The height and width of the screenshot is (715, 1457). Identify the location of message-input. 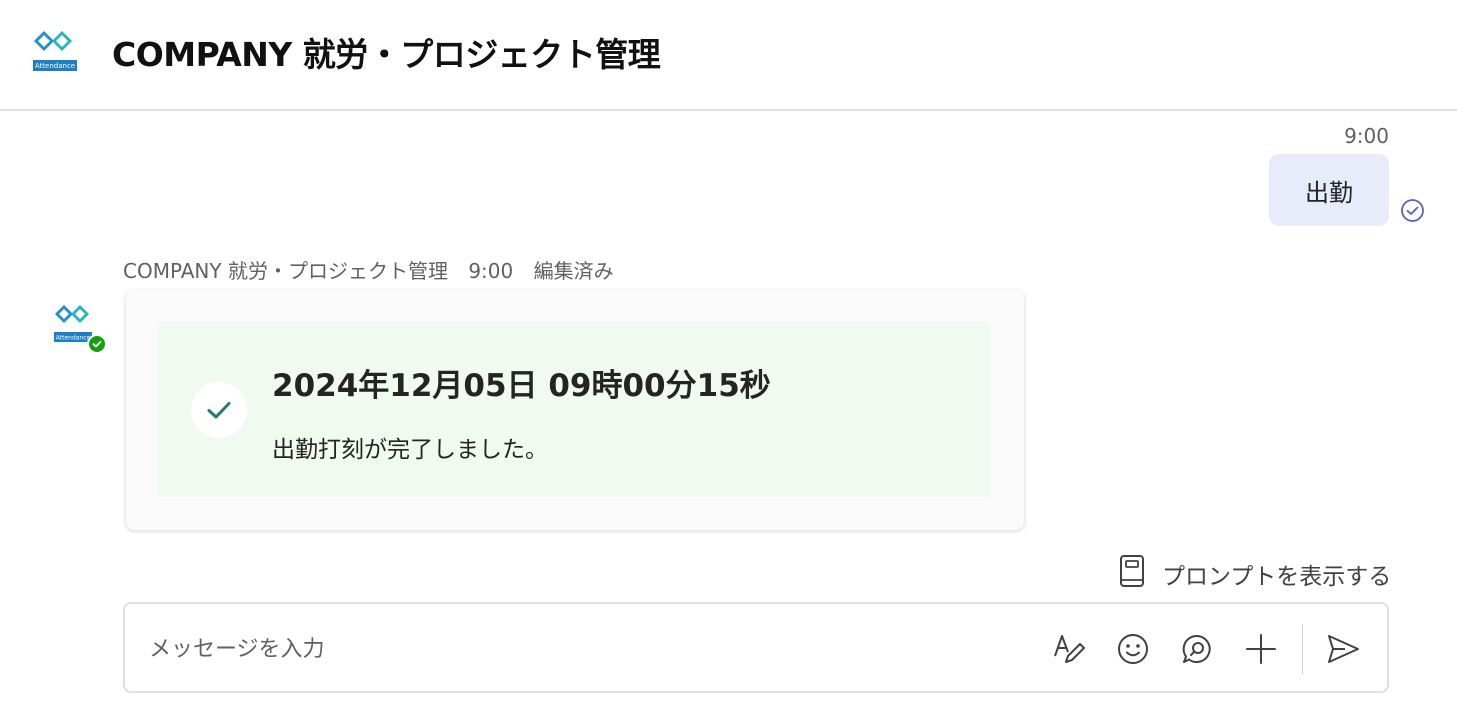
(574, 649).